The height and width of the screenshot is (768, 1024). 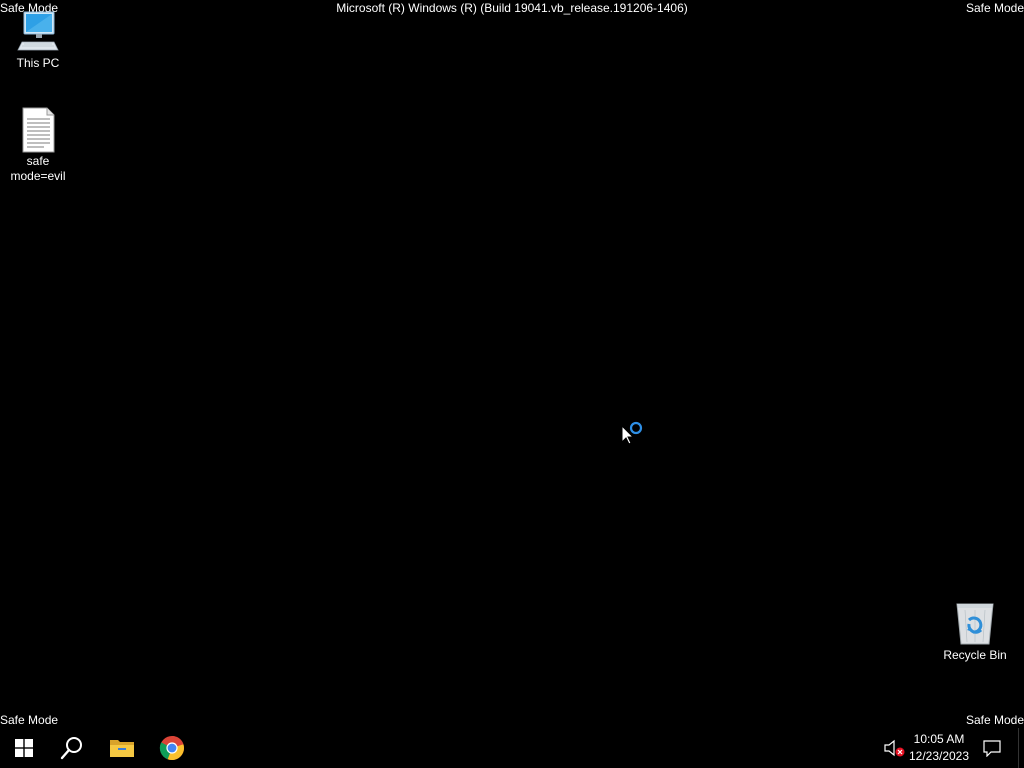 What do you see at coordinates (632, 433) in the screenshot?
I see `busy-cursor-icon` at bounding box center [632, 433].